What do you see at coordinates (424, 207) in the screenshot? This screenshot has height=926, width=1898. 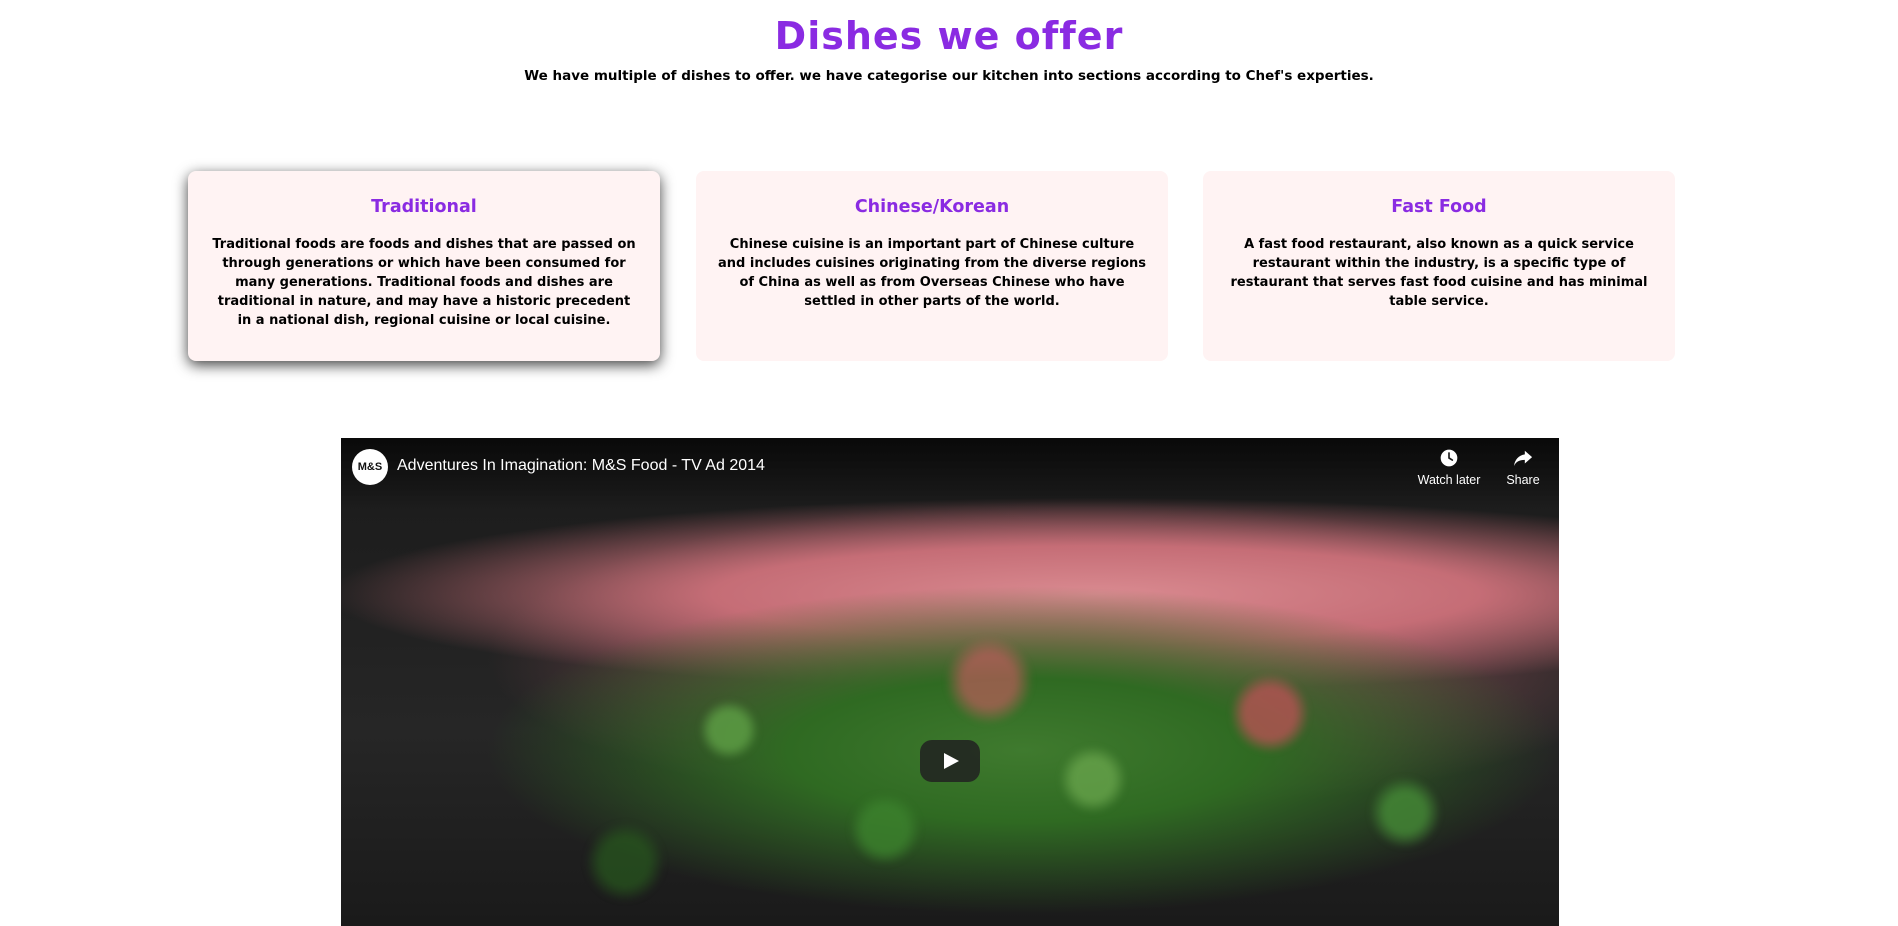 I see `card-title: Traditional` at bounding box center [424, 207].